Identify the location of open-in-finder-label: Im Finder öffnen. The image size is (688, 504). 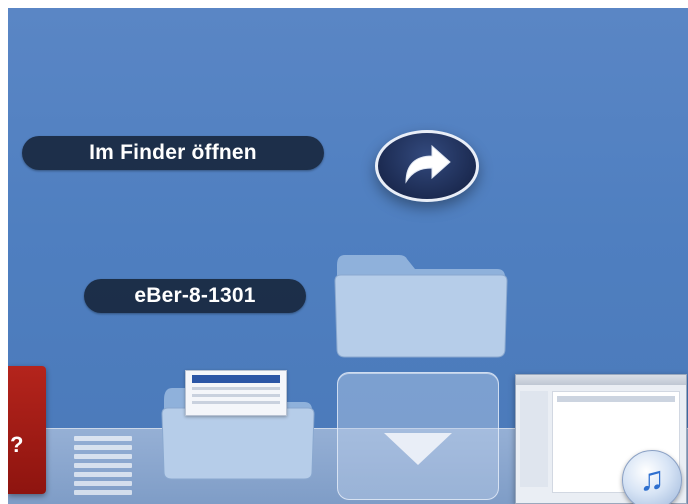
(173, 153).